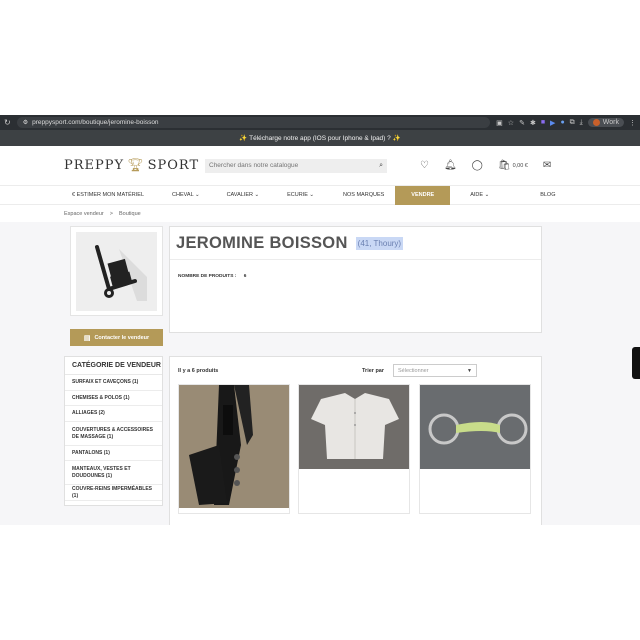  What do you see at coordinates (113, 473) in the screenshot?
I see `category-item: MANTEAUX, VESTES ET DOUDOUNES (1)` at bounding box center [113, 473].